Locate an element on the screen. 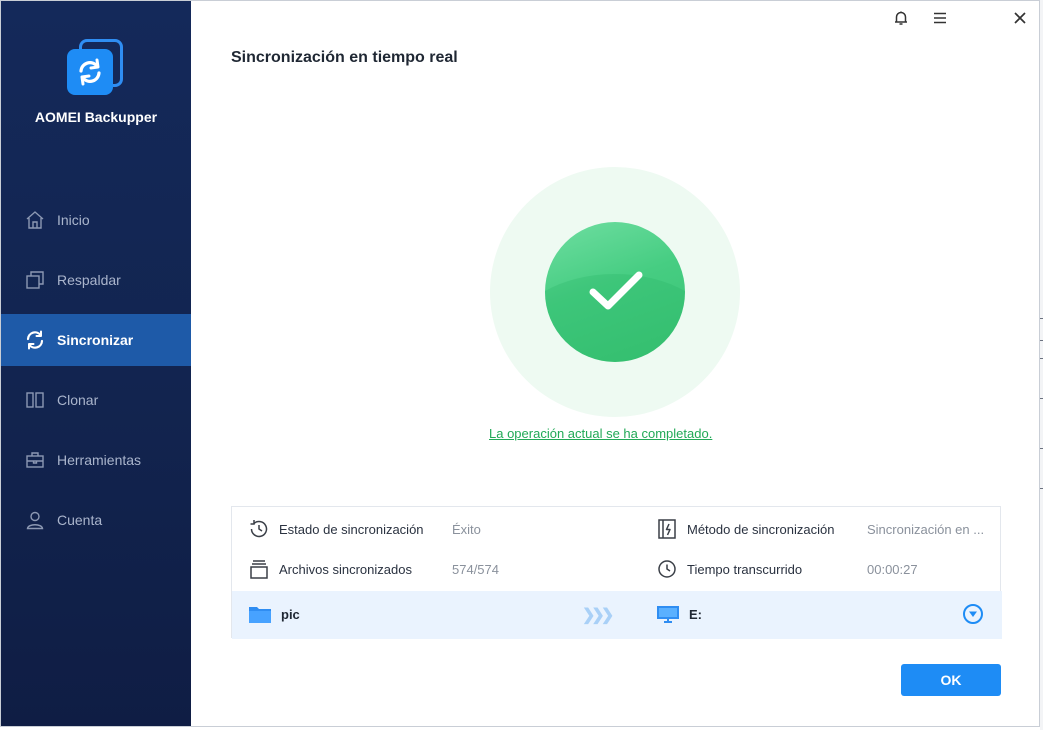 The width and height of the screenshot is (1043, 730). source-folder: pic is located at coordinates (274, 614).